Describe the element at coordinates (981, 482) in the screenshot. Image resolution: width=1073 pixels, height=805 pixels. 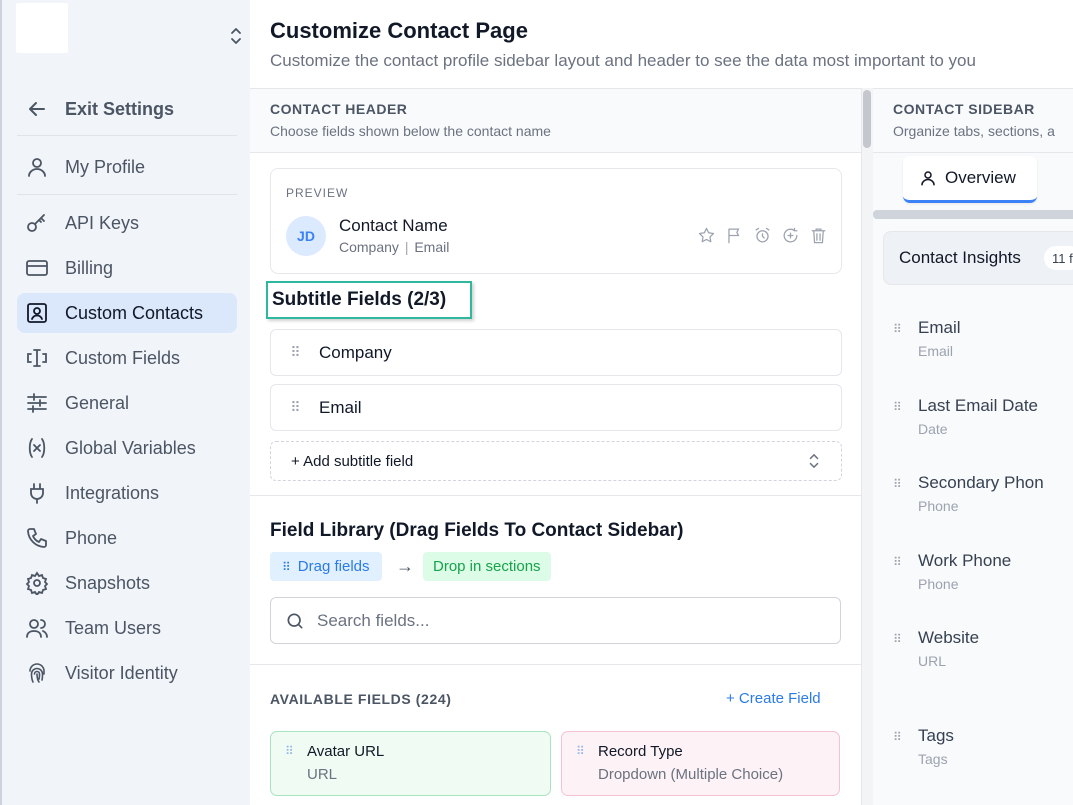
I see `sidebar-field-name: Secondary Phon` at that location.